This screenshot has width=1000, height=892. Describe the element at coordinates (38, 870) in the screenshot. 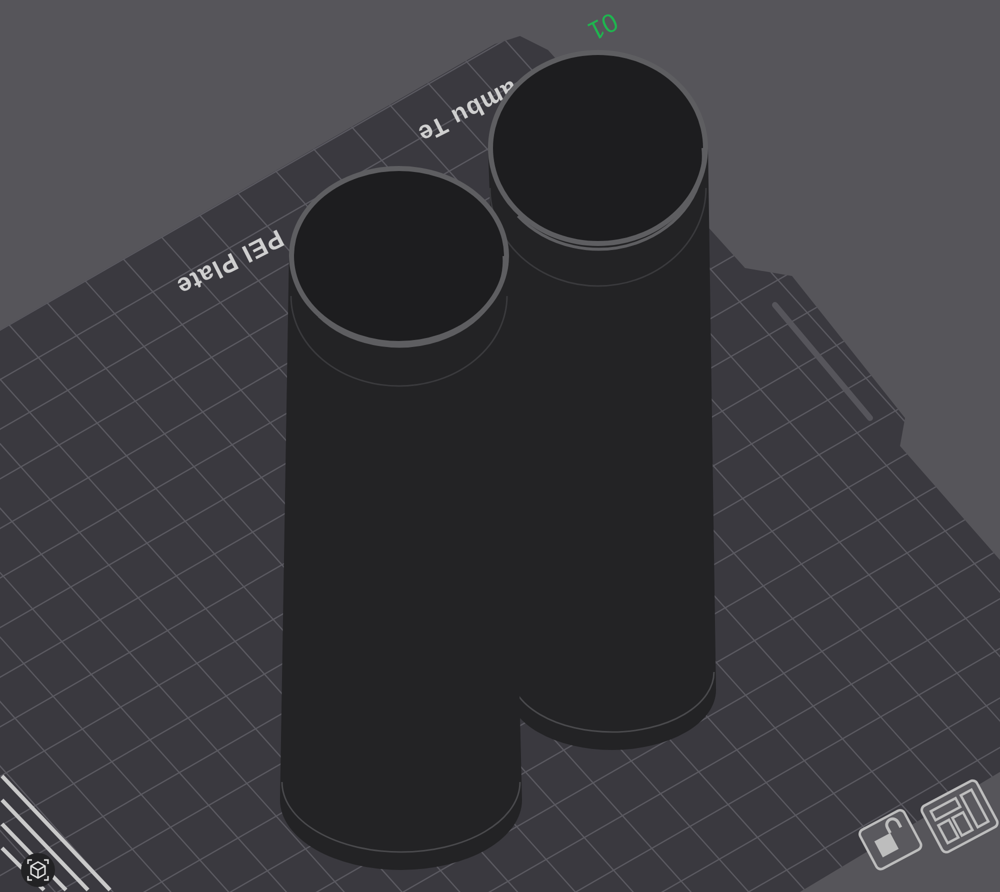

I see `view-cube-button` at that location.